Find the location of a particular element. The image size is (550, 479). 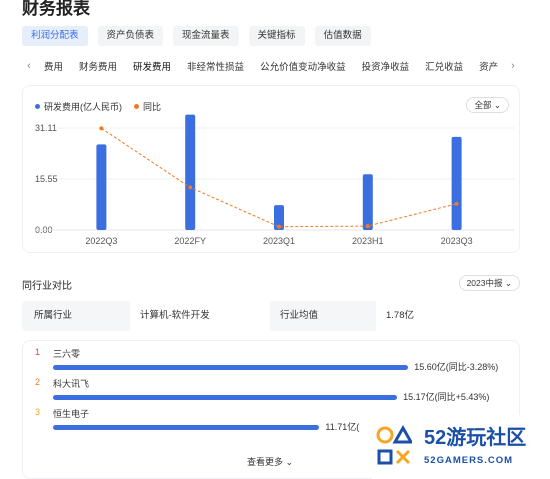

rank-value: 11.71亿( is located at coordinates (342, 427).